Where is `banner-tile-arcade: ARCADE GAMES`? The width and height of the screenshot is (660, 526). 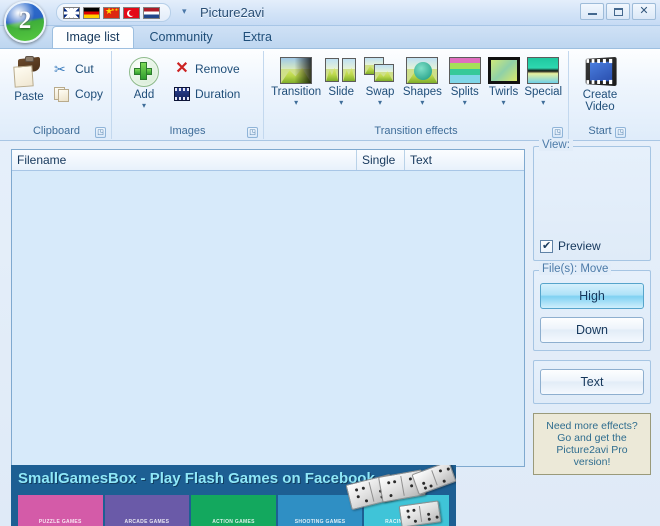
banner-tile-arcade: ARCADE GAMES is located at coordinates (147, 510).